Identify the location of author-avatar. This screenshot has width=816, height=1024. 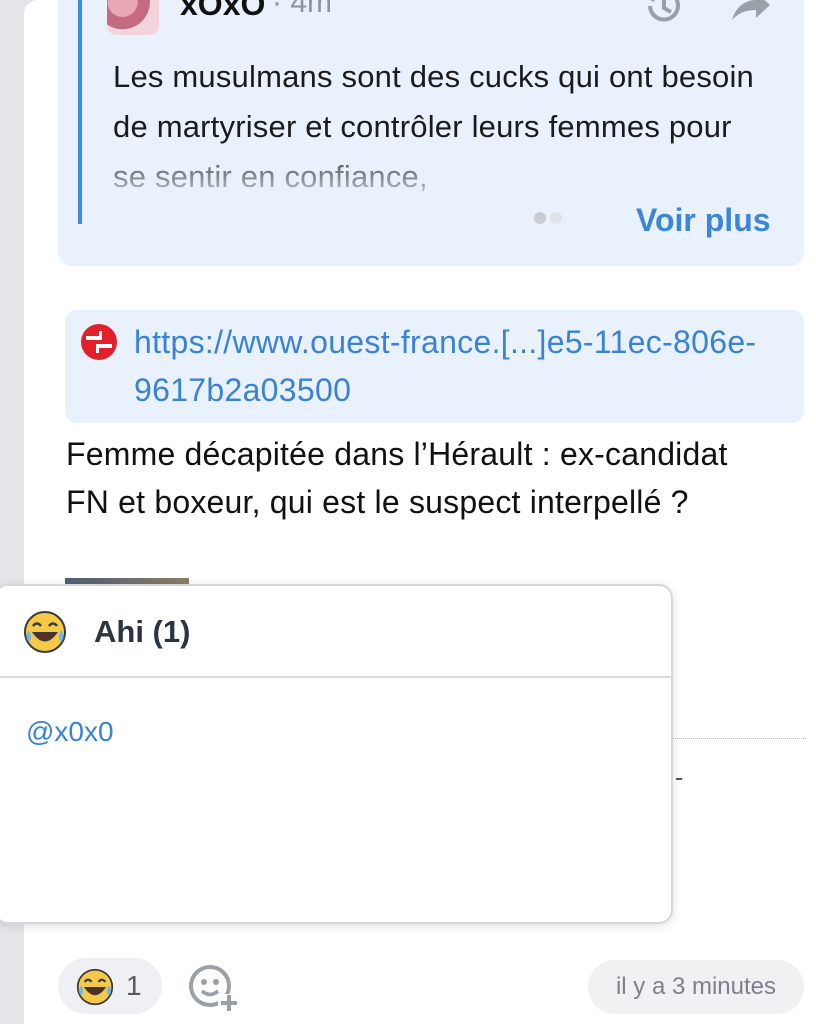
(133, 17).